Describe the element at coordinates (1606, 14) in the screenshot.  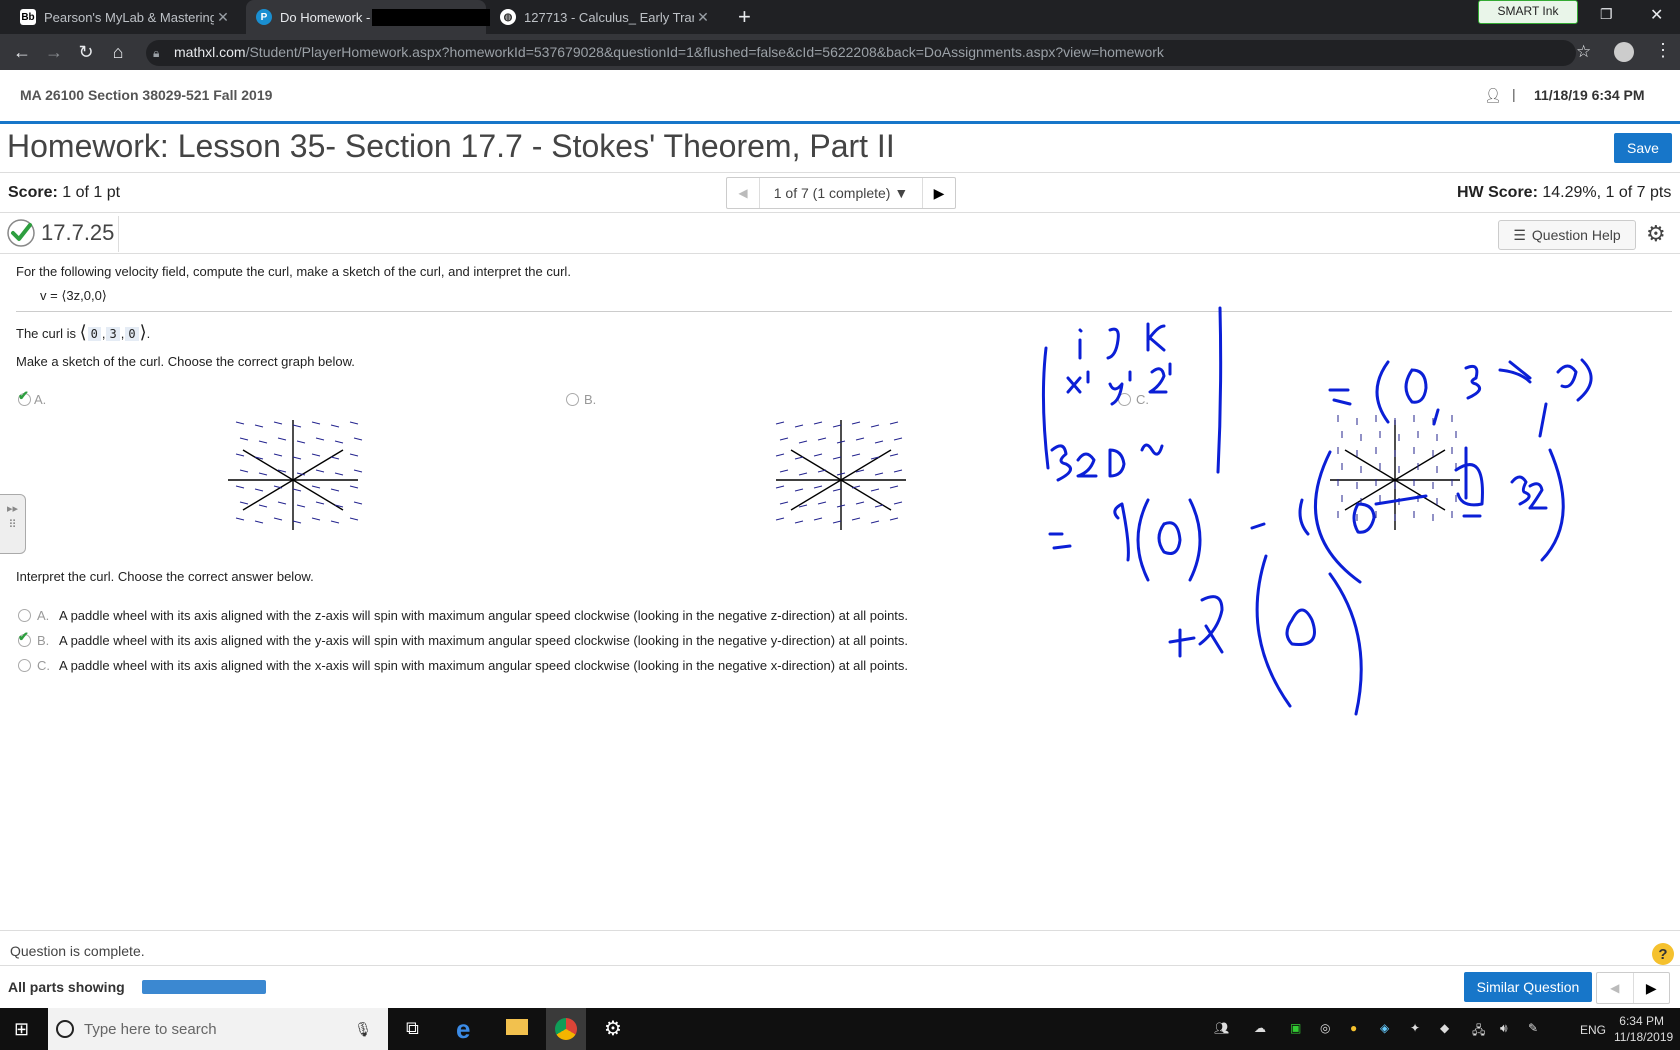
I see `restore-icon: ❐` at that location.